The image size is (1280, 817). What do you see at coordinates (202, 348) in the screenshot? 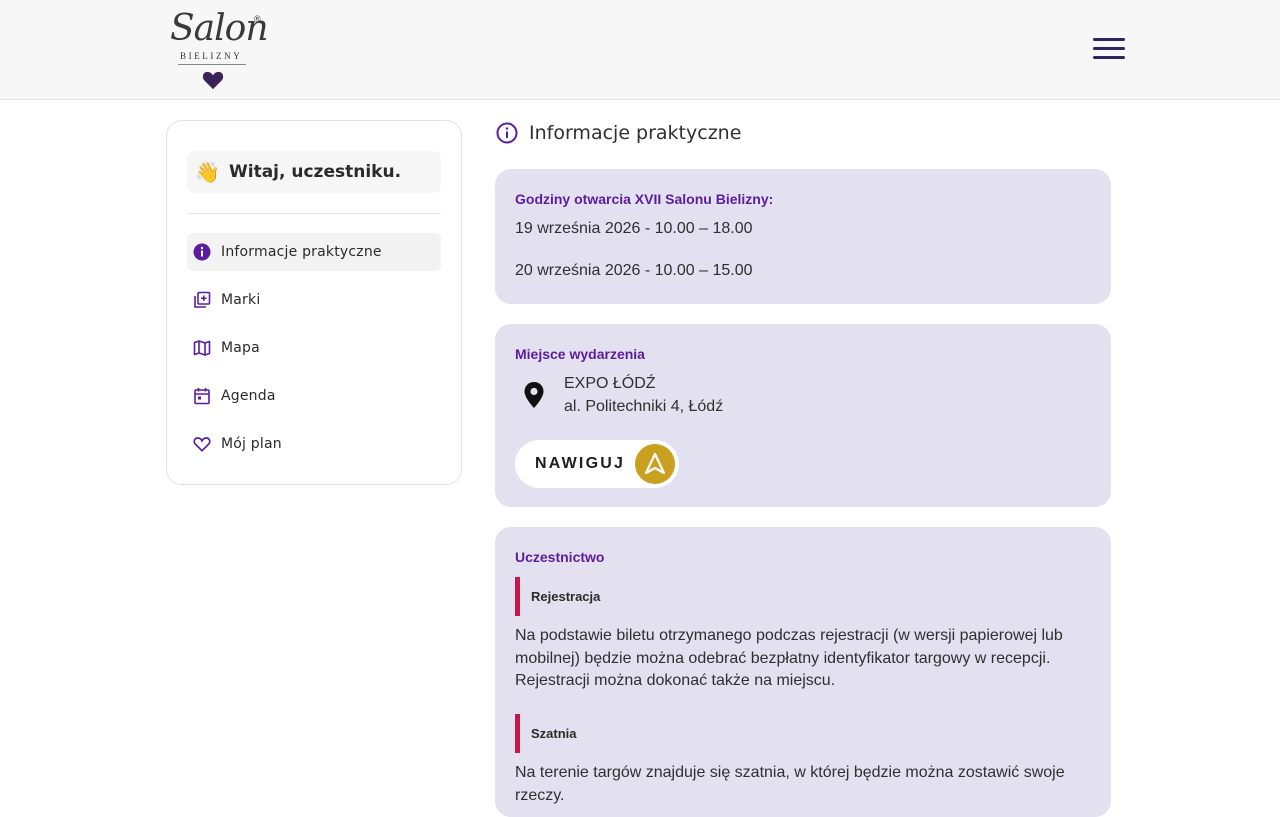
I see `map-icon` at bounding box center [202, 348].